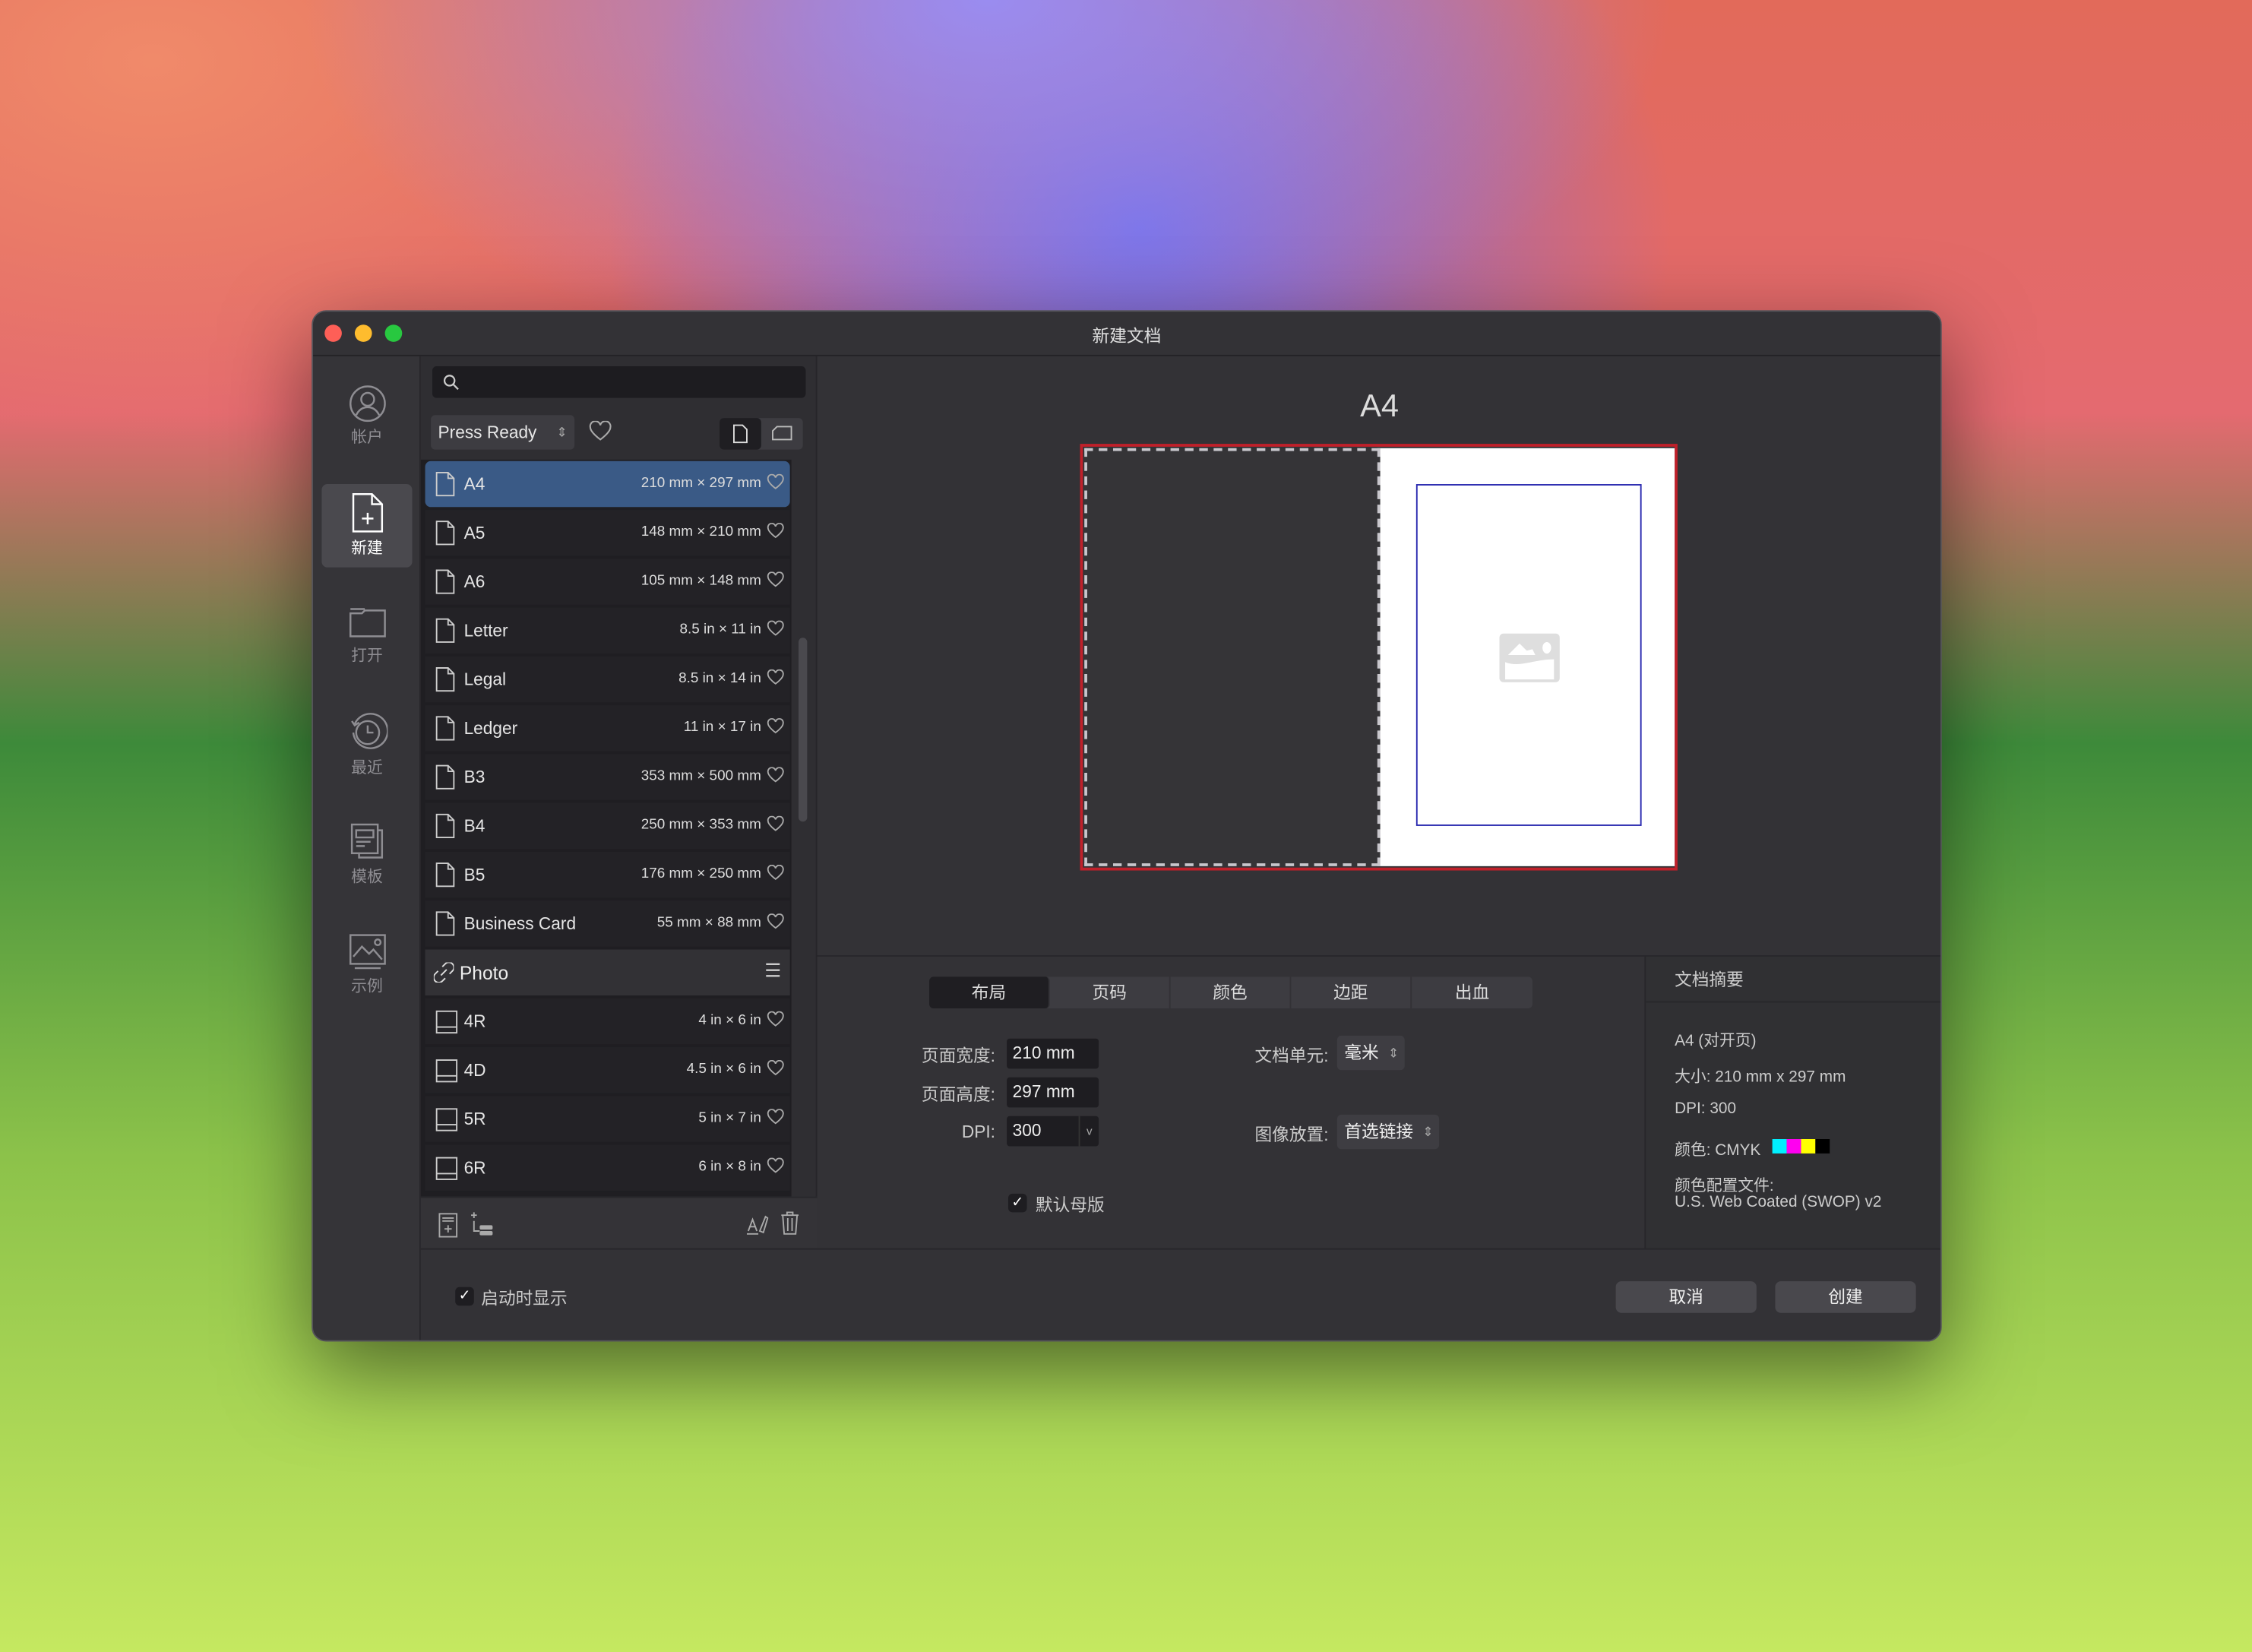  Describe the element at coordinates (368, 731) in the screenshot. I see `recent-clock-icon` at that location.